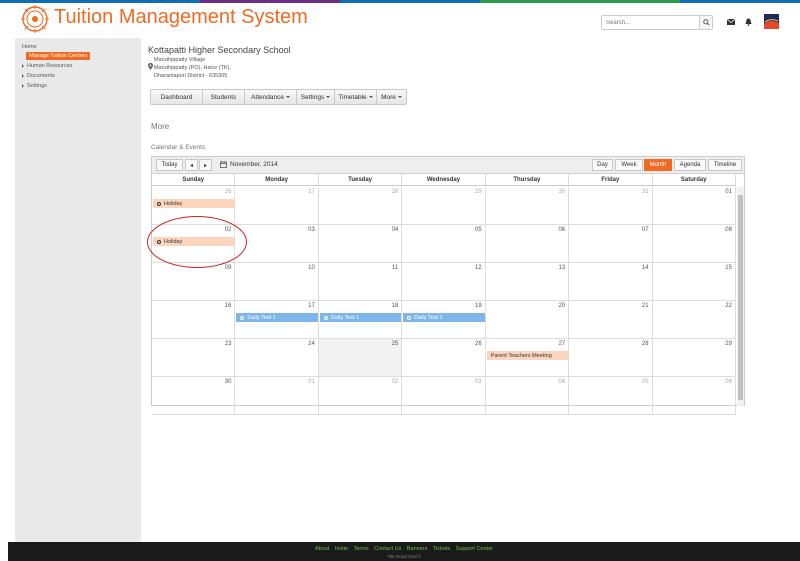  What do you see at coordinates (527, 320) in the screenshot?
I see `day-cell: 20` at bounding box center [527, 320].